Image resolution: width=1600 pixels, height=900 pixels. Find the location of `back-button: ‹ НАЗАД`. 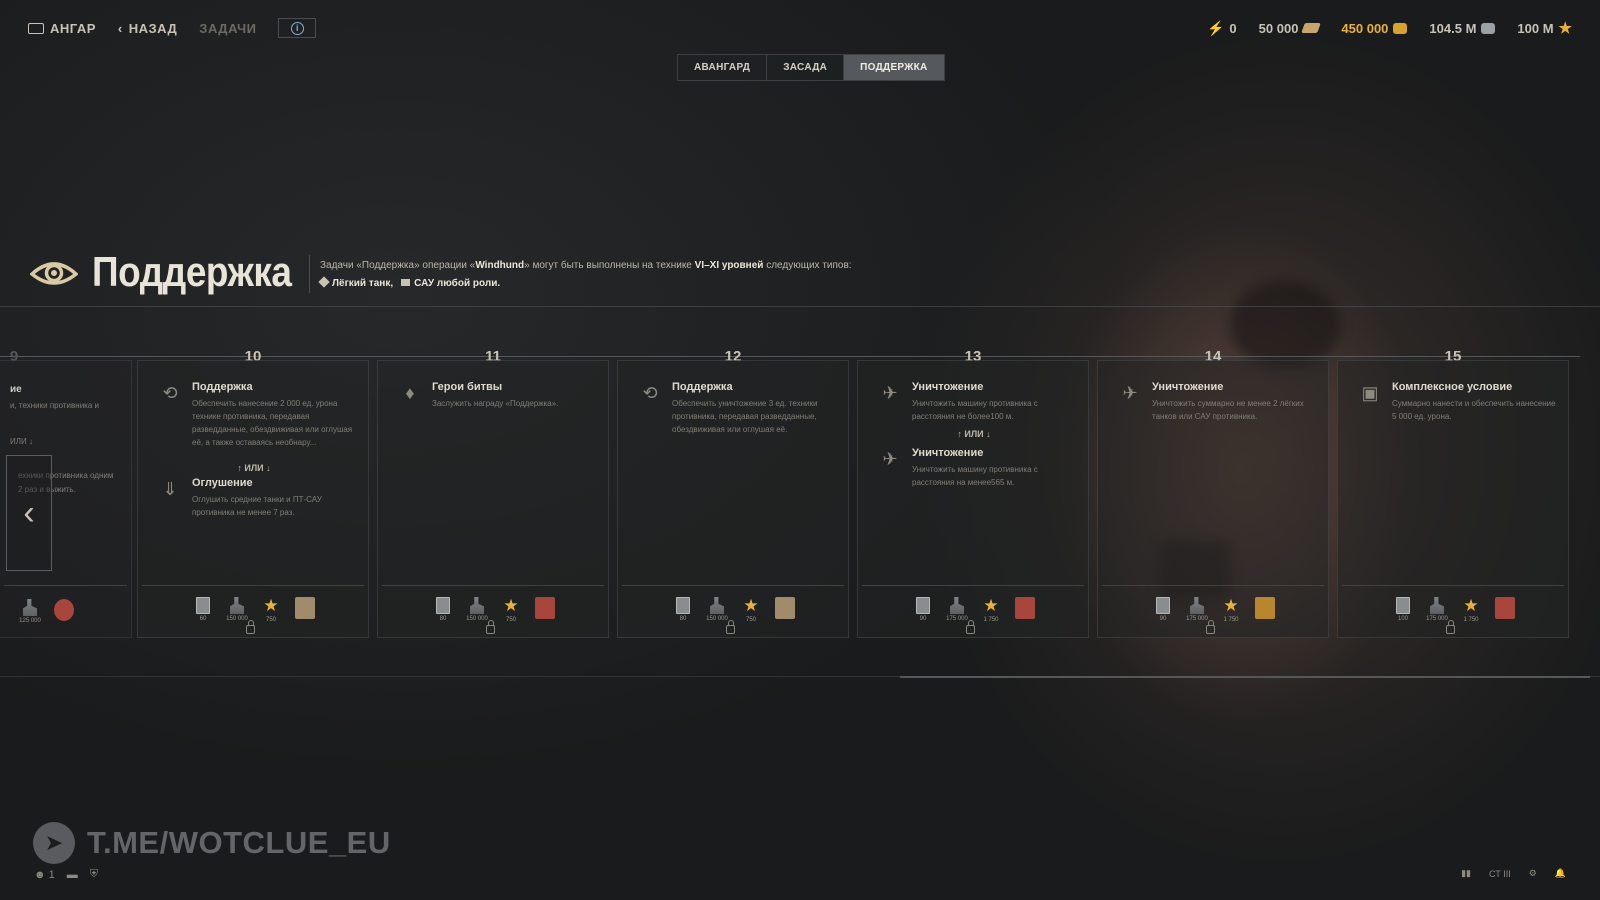

back-button: ‹ НАЗАД is located at coordinates (147, 28).